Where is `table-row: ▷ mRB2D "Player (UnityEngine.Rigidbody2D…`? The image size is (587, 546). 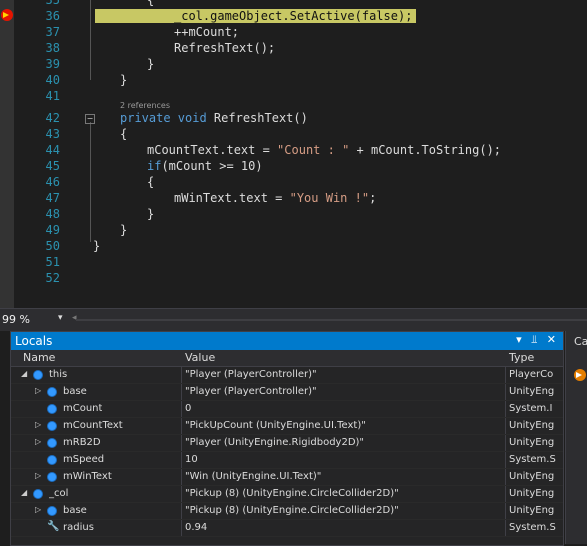
table-row: ▷ mRB2D "Player (UnityEngine.Rigidbody2D… is located at coordinates (287, 443).